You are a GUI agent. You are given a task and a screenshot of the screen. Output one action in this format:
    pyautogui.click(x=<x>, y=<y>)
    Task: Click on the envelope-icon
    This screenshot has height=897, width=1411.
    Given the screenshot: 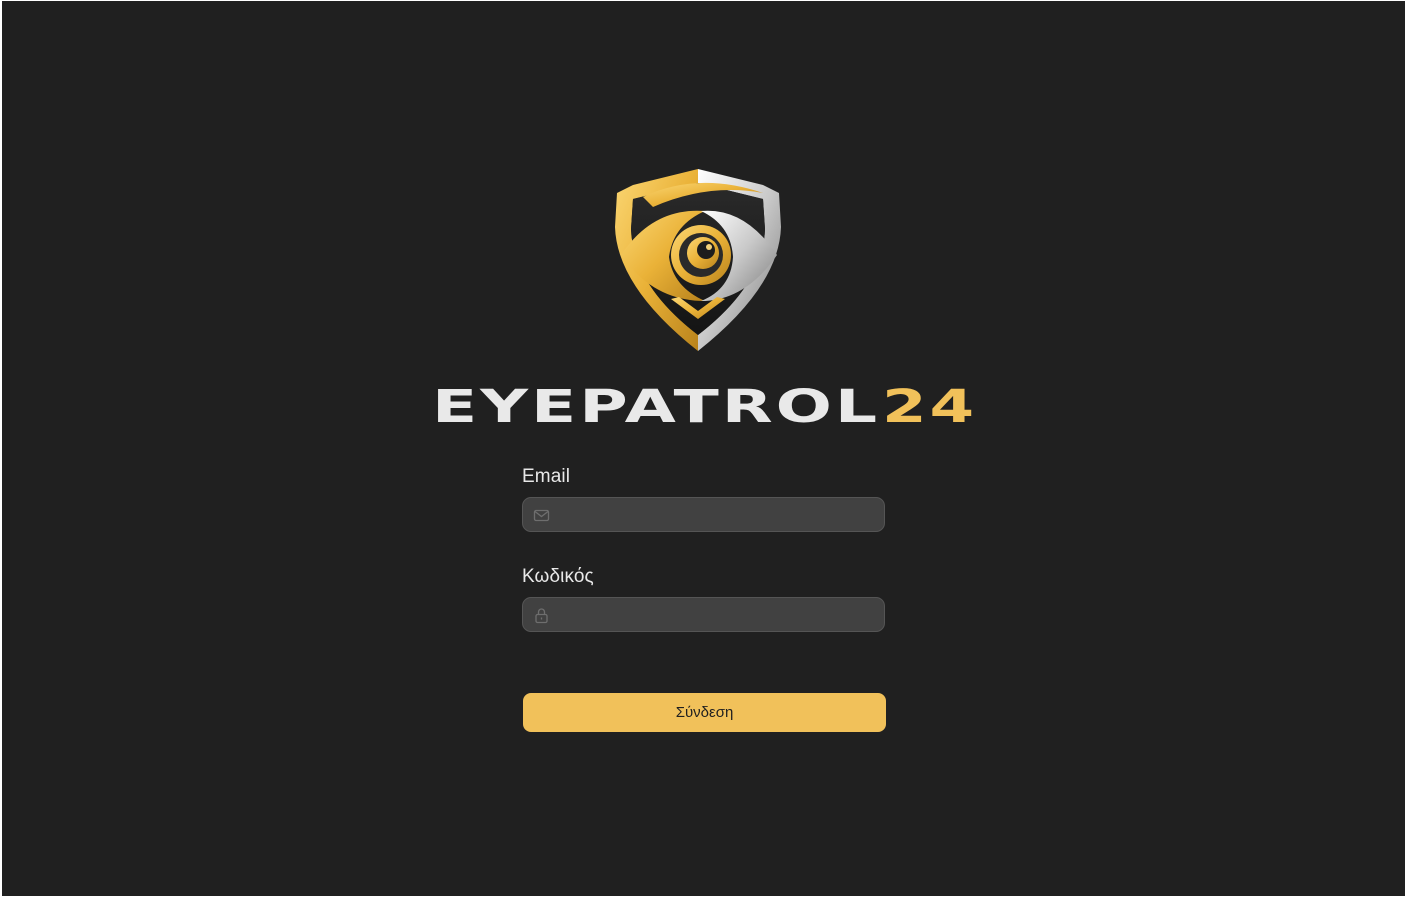 What is the action you would take?
    pyautogui.click(x=541, y=515)
    